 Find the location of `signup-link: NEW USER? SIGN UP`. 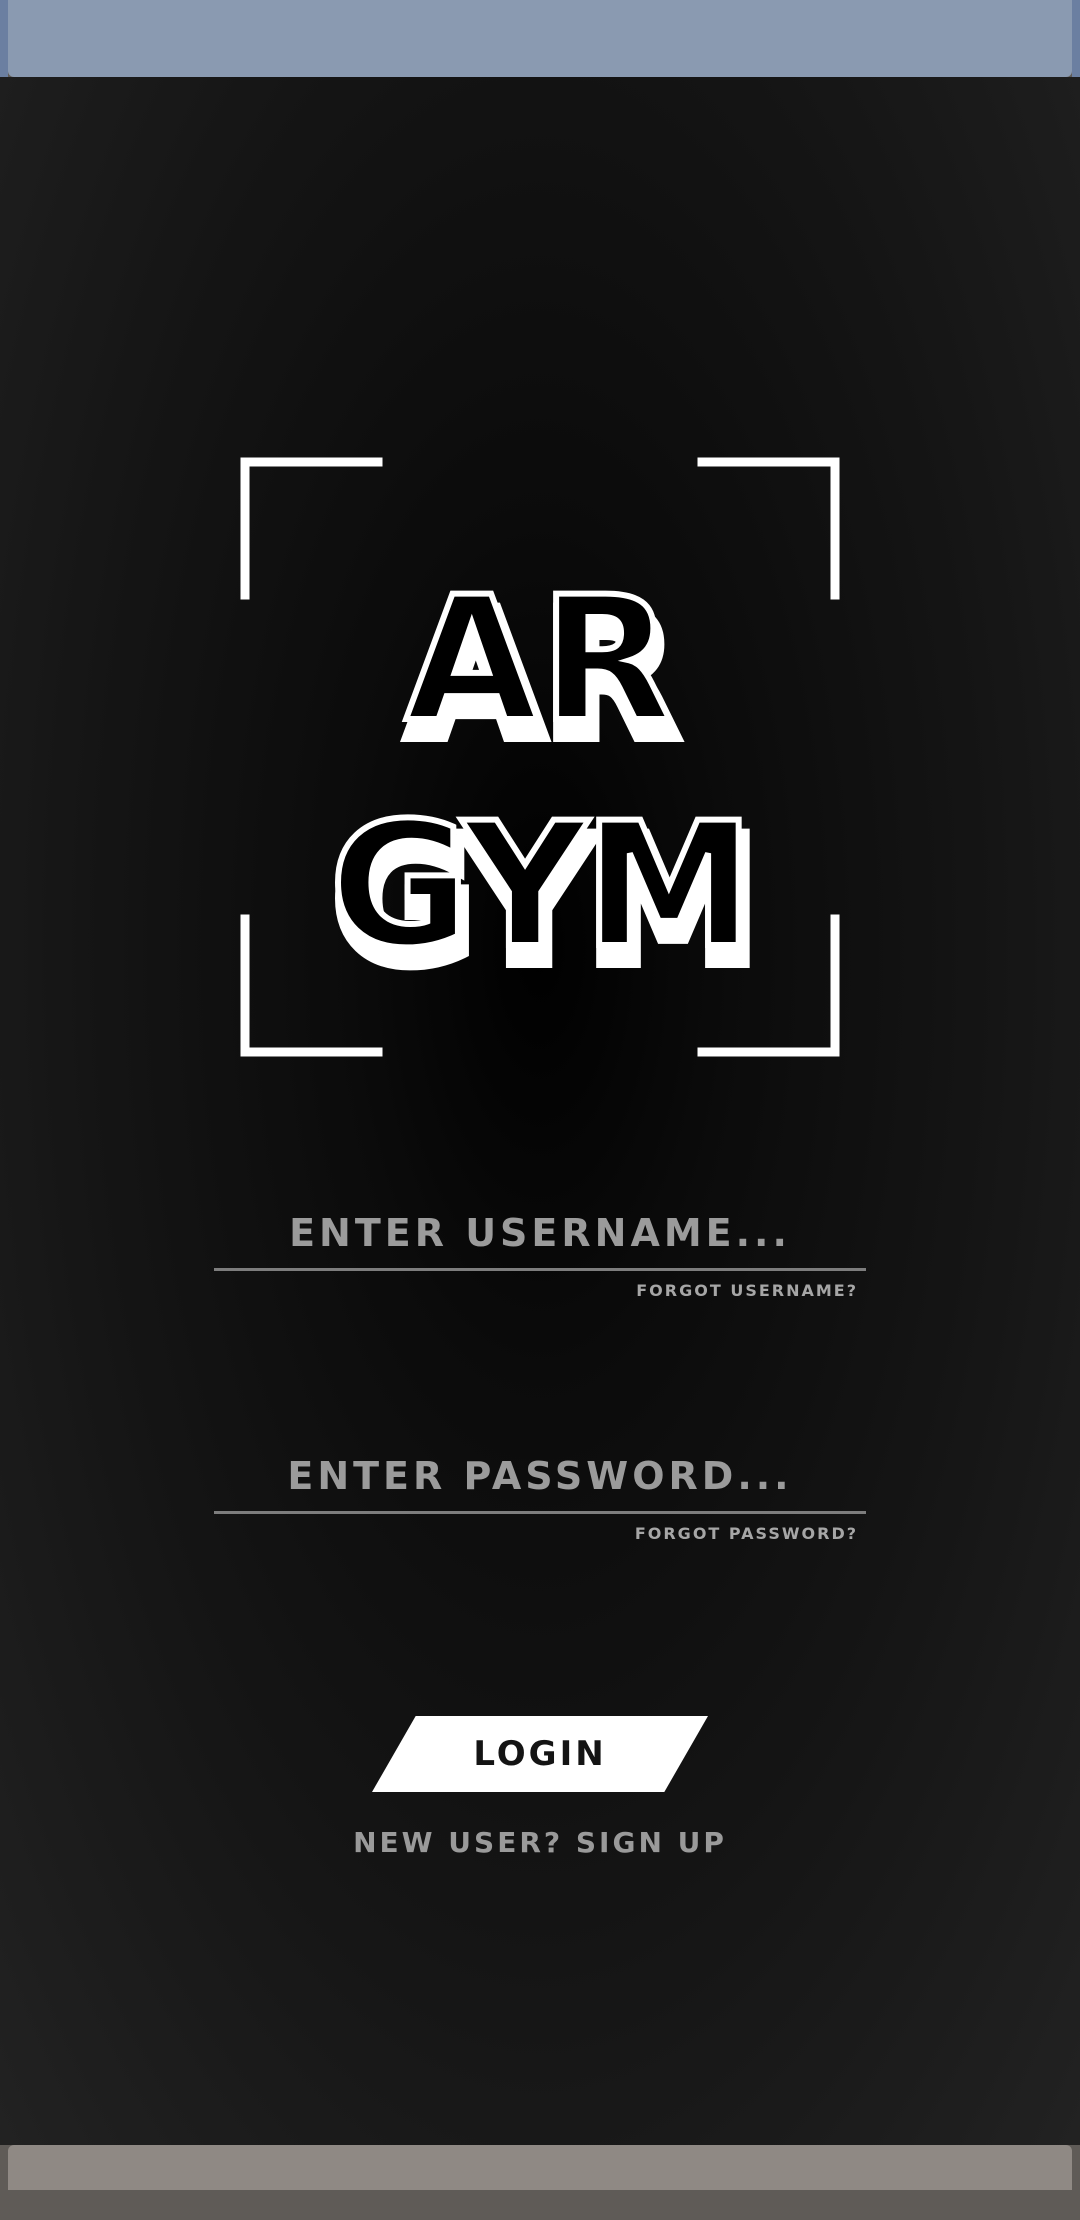

signup-link: NEW USER? SIGN UP is located at coordinates (540, 1842).